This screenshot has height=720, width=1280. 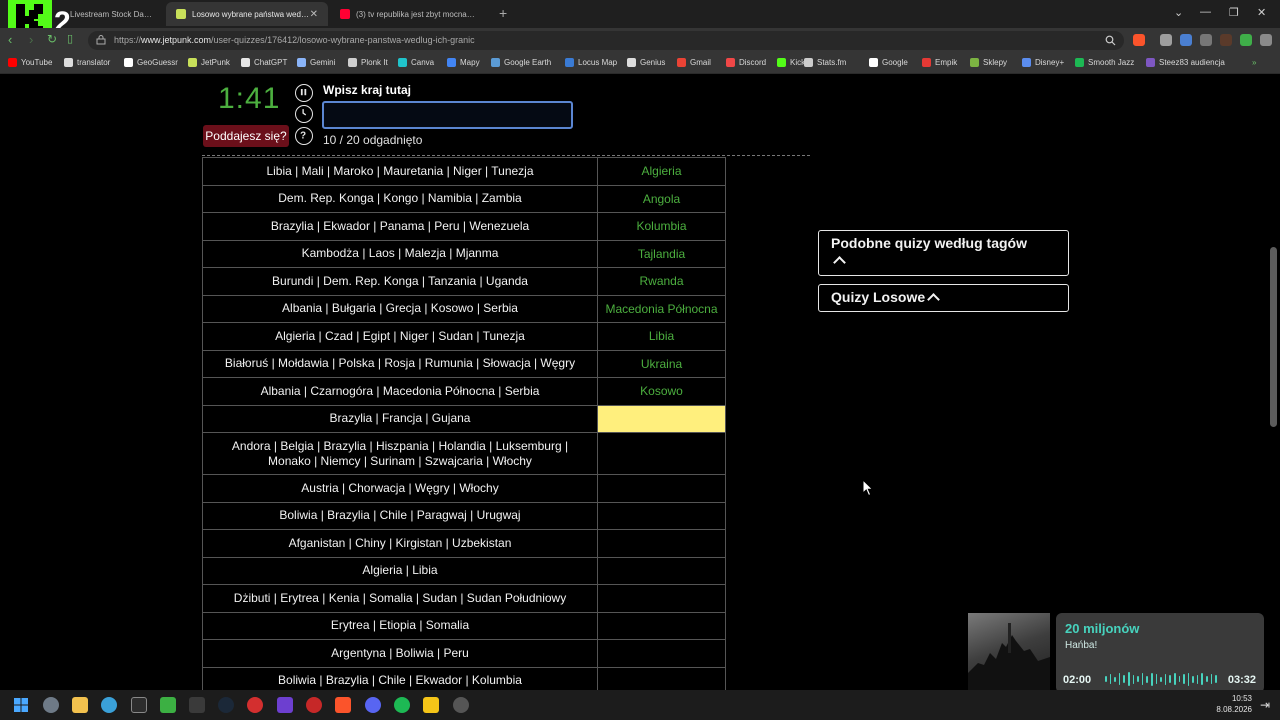 What do you see at coordinates (1104, 62) in the screenshot?
I see `bookmark-item: Smooth Jazz` at bounding box center [1104, 62].